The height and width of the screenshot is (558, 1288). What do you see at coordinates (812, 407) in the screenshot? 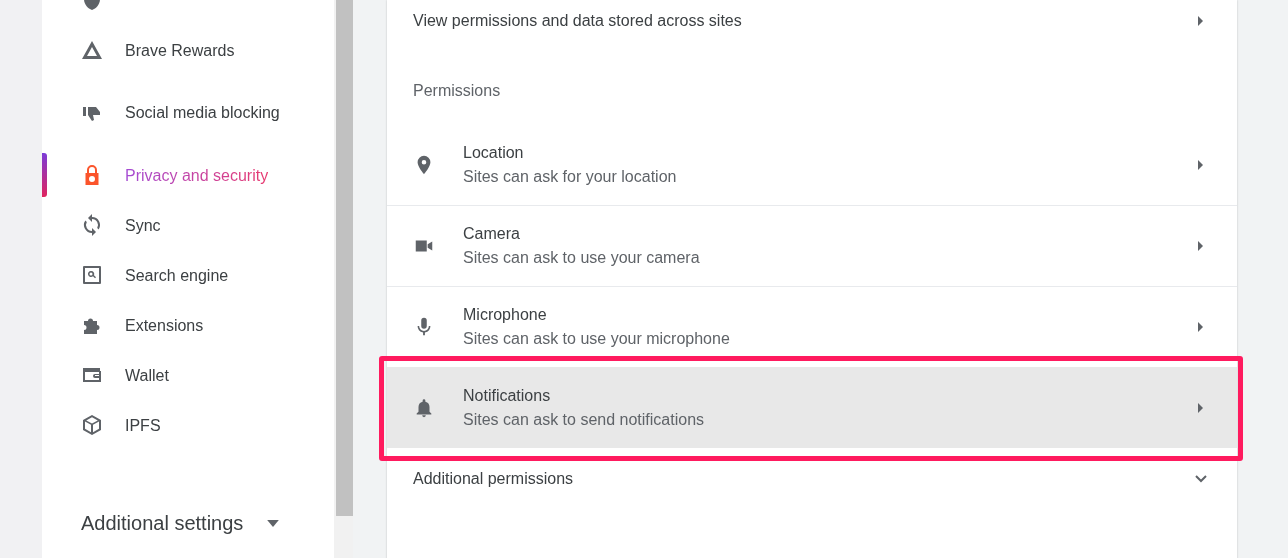
I see `permission-row: Notifications Sites can ask to send notifications` at bounding box center [812, 407].